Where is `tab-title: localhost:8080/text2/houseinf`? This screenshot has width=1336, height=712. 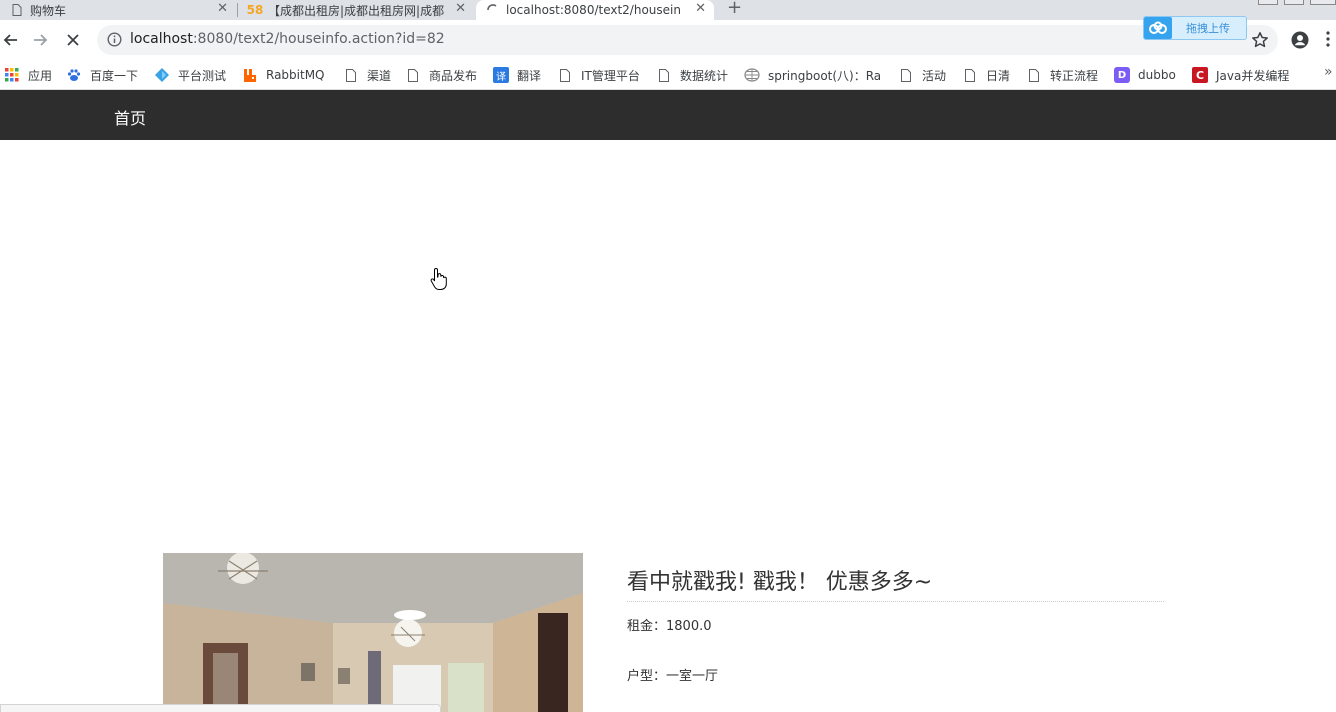 tab-title: localhost:8080/text2/houseinf is located at coordinates (593, 10).